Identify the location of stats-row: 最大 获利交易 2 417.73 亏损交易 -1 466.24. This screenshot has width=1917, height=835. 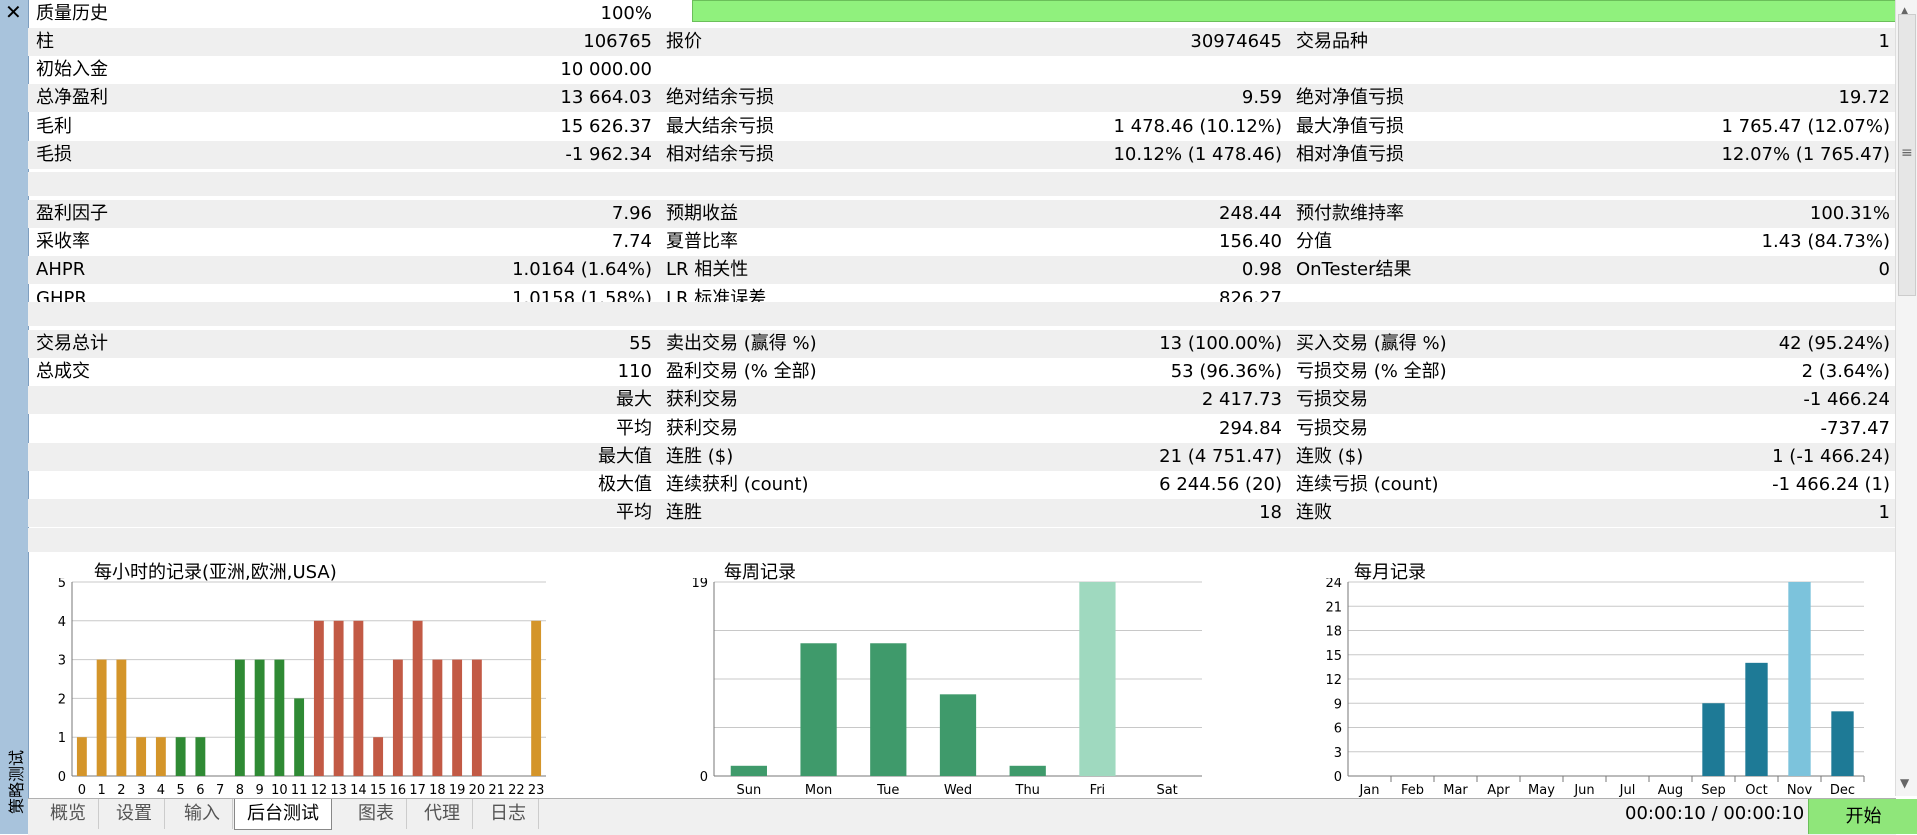
(962, 400).